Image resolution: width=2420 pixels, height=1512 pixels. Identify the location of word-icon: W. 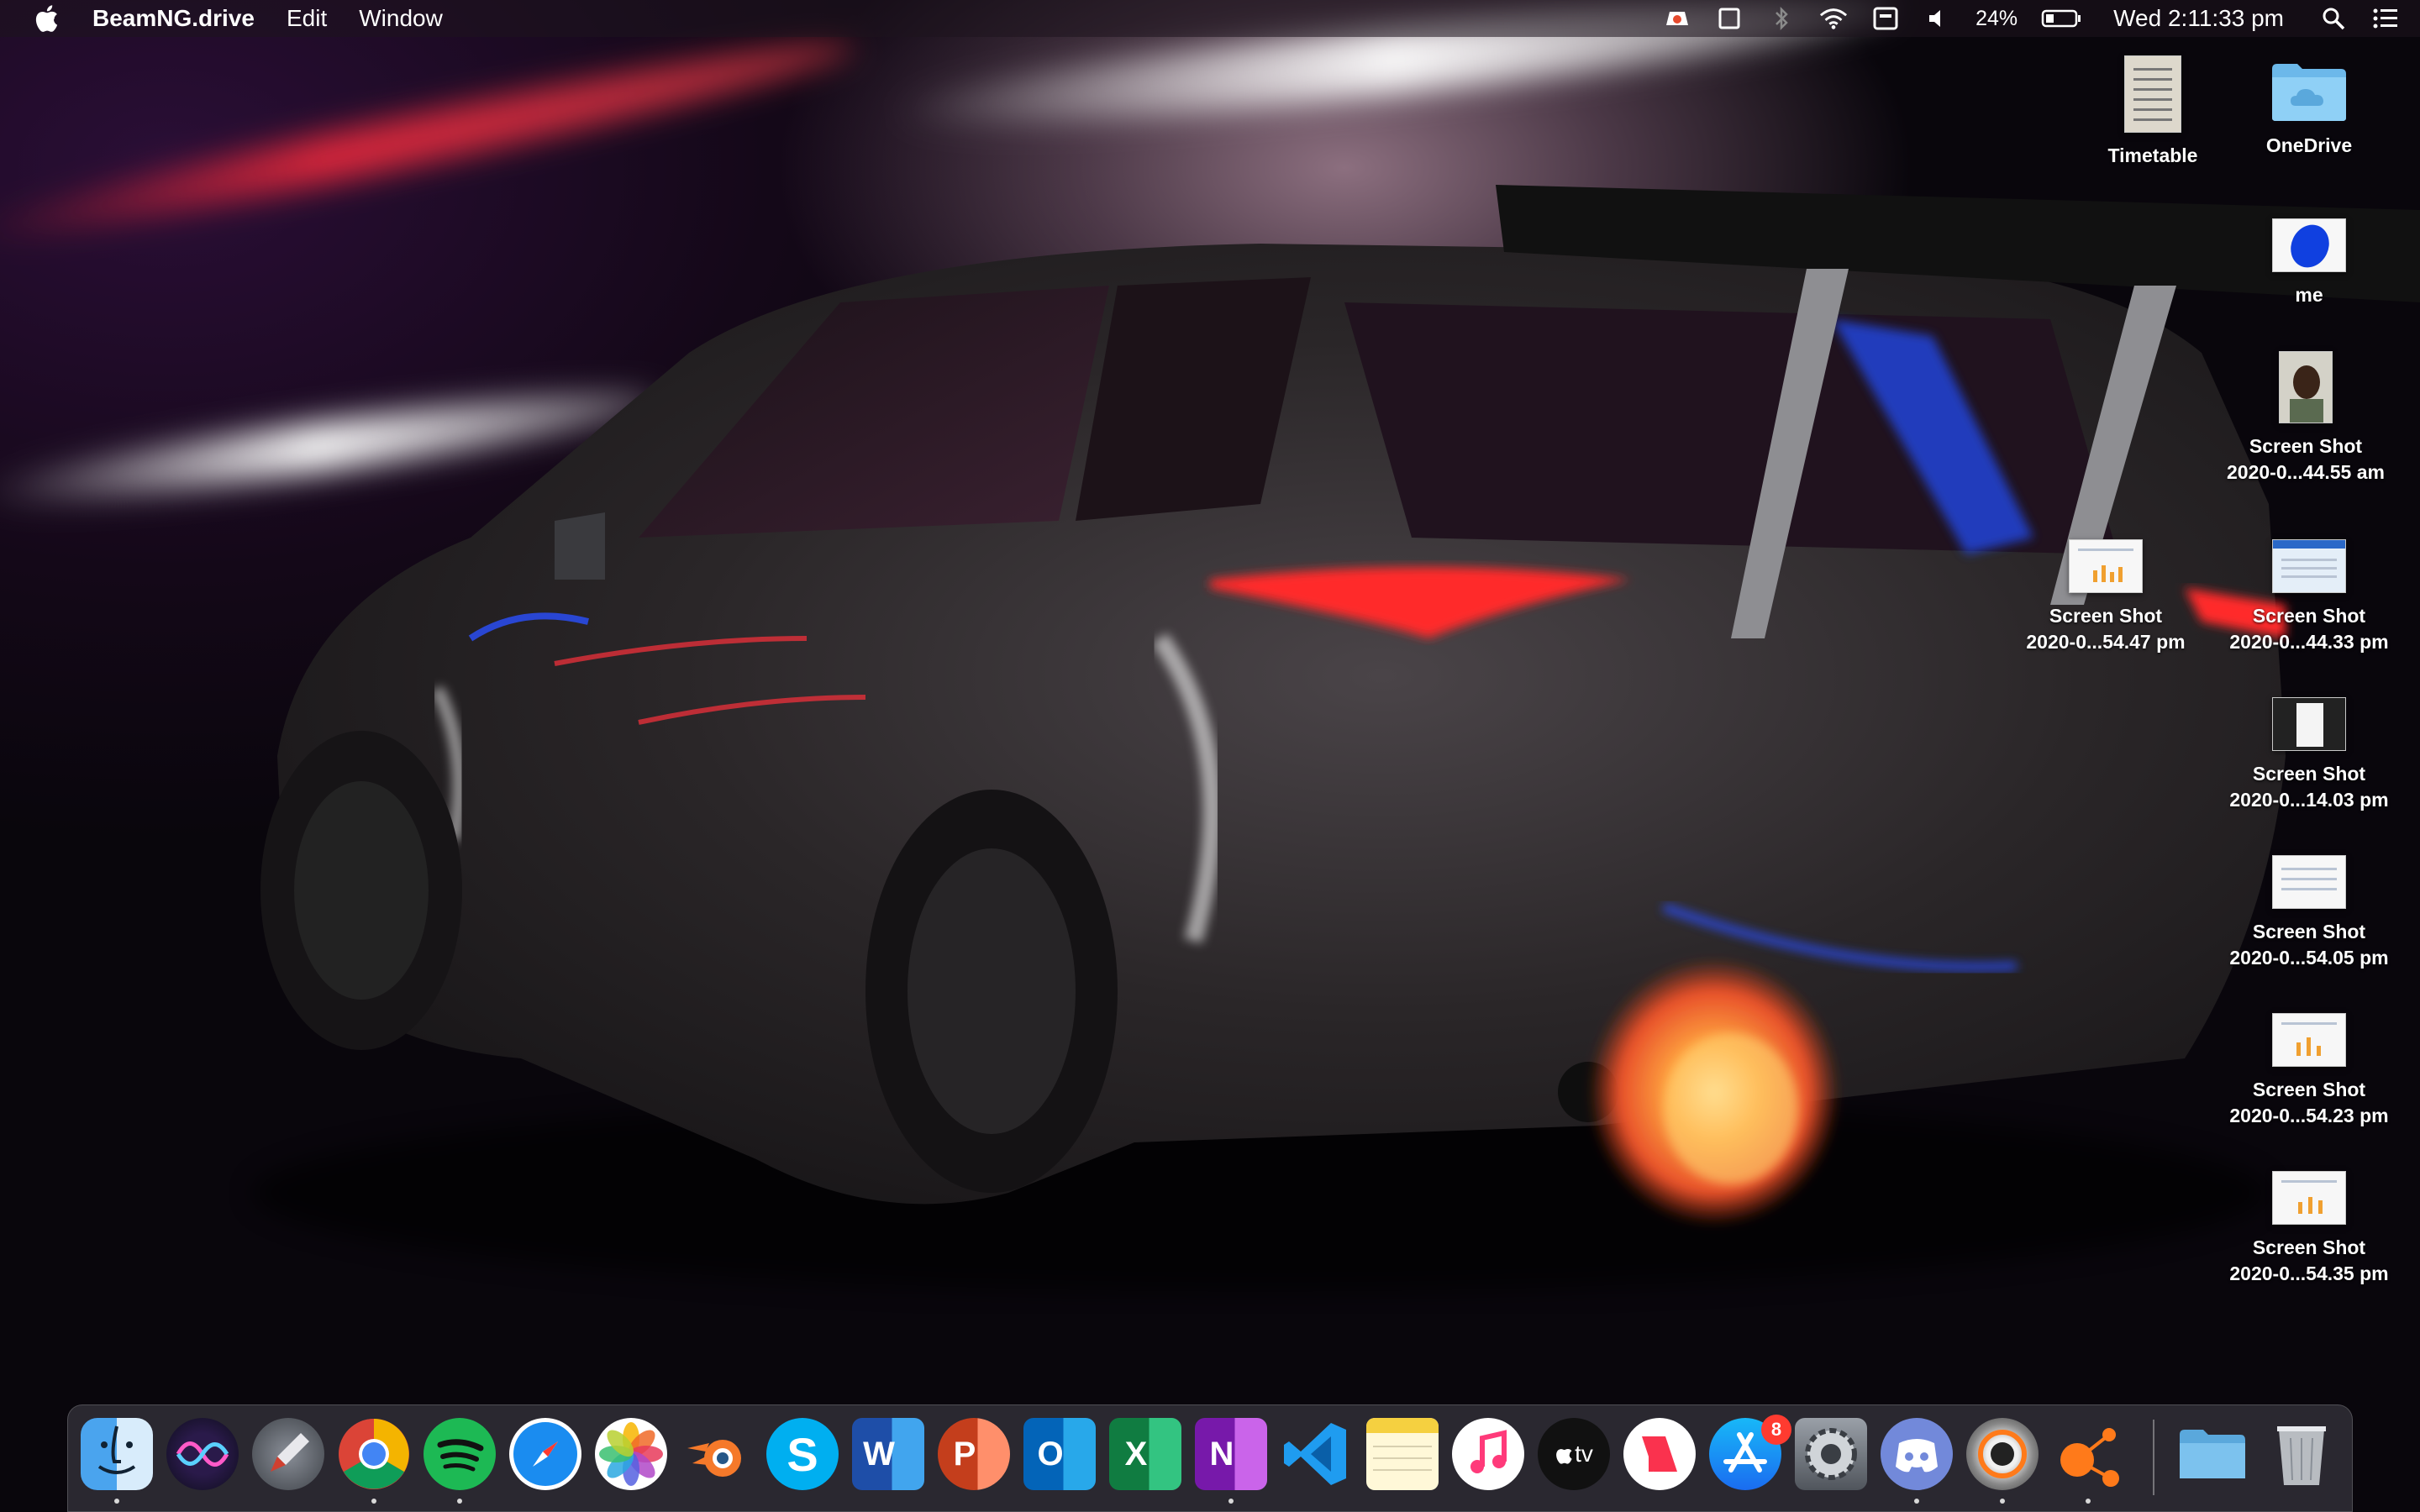
(888, 1454).